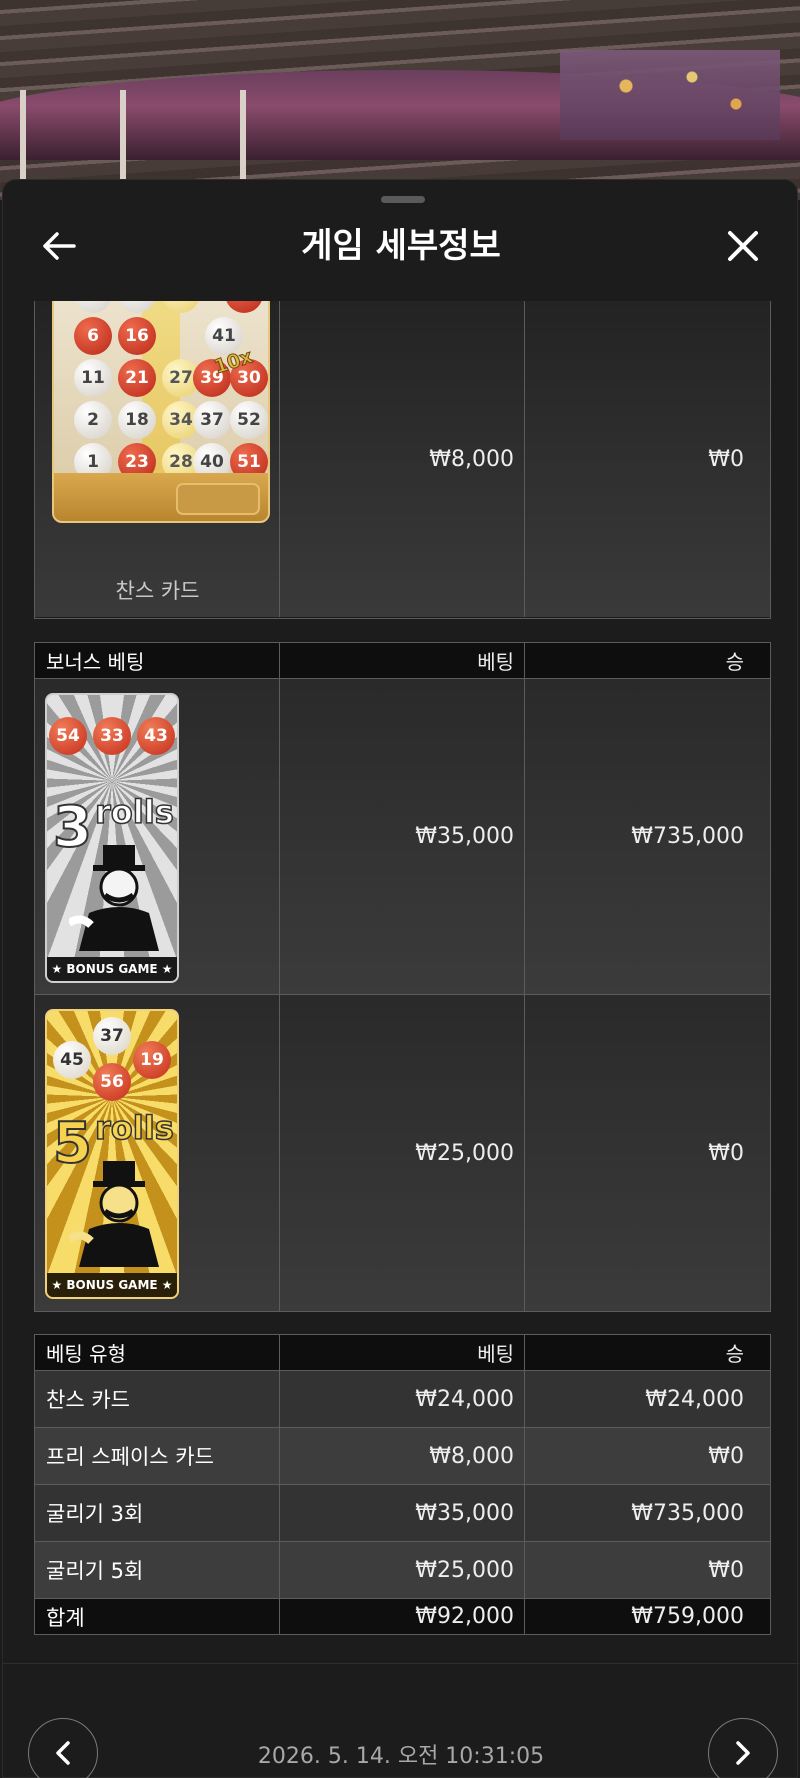 Image resolution: width=800 pixels, height=1778 pixels. I want to click on background-scene, so click(400, 100).